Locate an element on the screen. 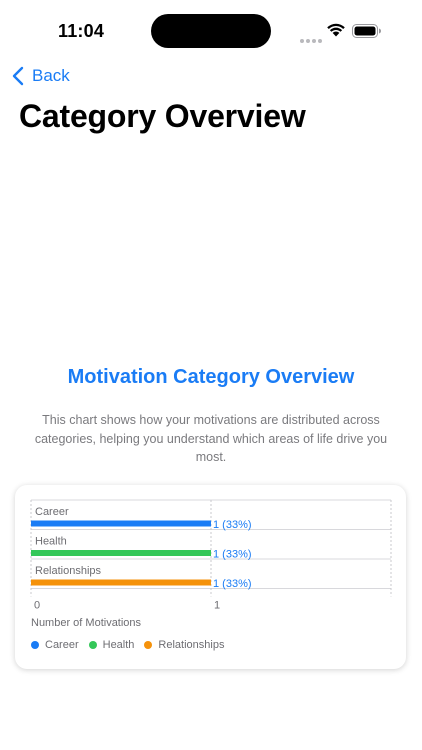 This screenshot has width=422, height=750. chart-legend: Career Health Relationships is located at coordinates (132, 645).